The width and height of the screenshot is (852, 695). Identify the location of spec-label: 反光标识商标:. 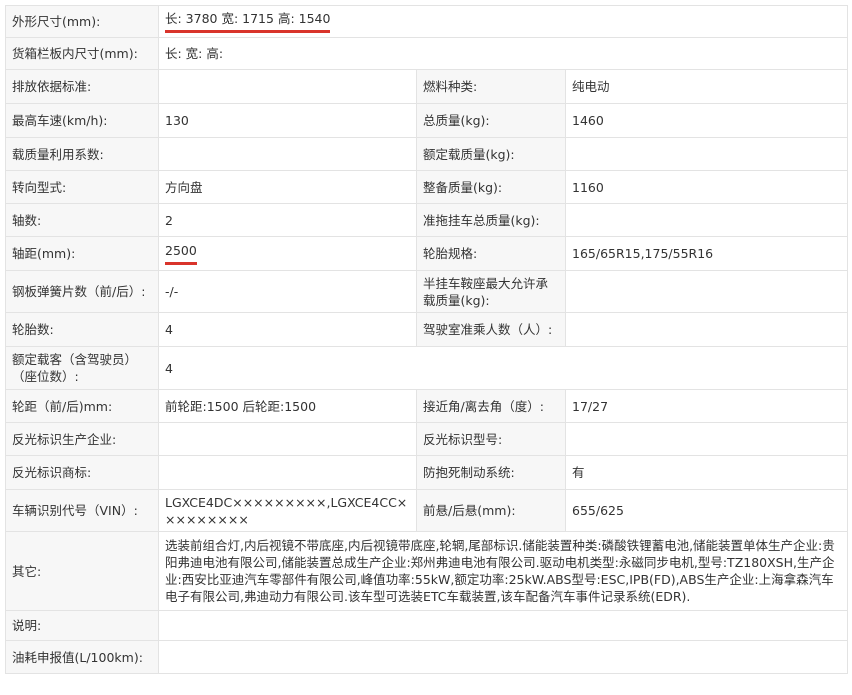
(82, 472).